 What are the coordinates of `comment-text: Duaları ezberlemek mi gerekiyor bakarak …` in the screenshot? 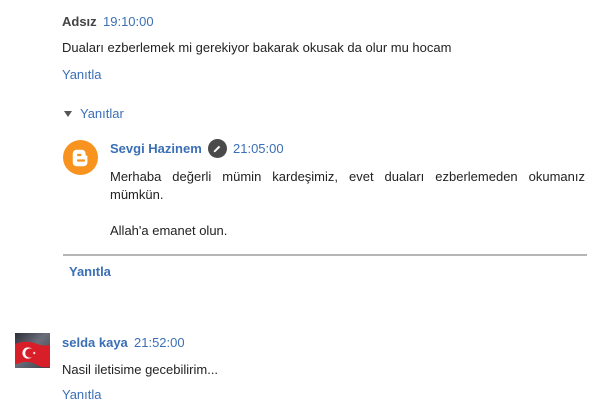 It's located at (257, 47).